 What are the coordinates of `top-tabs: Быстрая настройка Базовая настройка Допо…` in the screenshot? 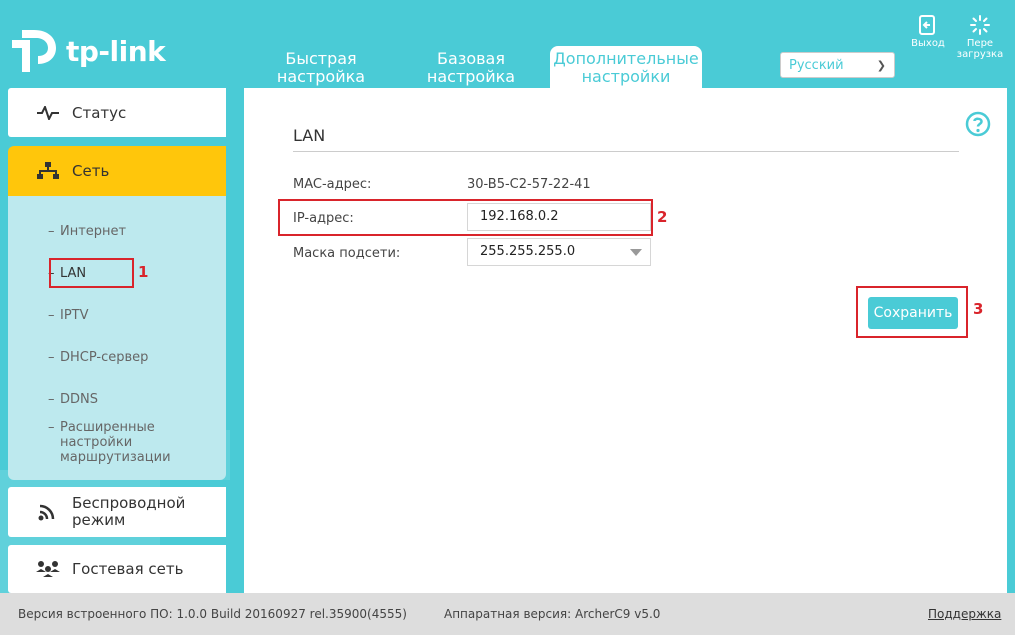 It's located at (474, 67).